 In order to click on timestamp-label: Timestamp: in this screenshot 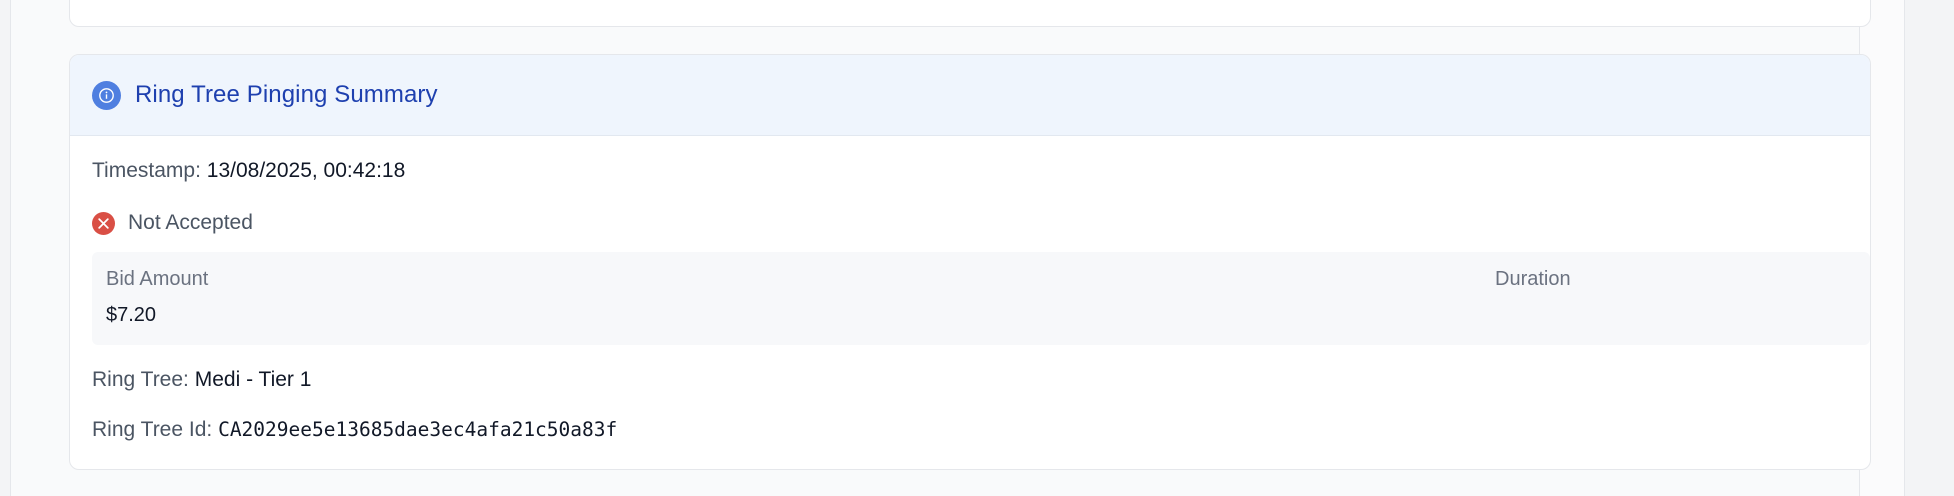, I will do `click(146, 170)`.